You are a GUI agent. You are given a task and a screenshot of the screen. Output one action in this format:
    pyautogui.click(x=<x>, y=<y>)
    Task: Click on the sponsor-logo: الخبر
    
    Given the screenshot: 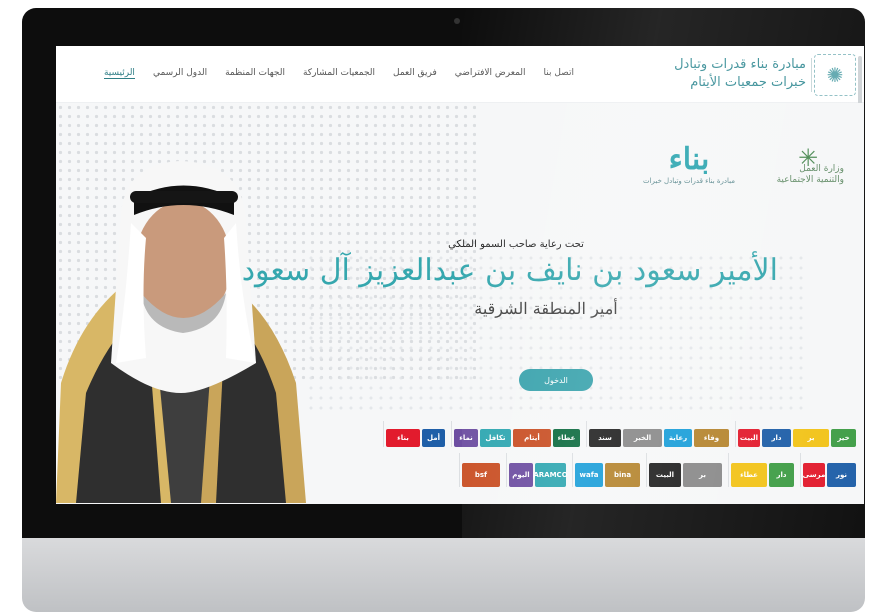 What is the action you would take?
    pyautogui.click(x=642, y=438)
    